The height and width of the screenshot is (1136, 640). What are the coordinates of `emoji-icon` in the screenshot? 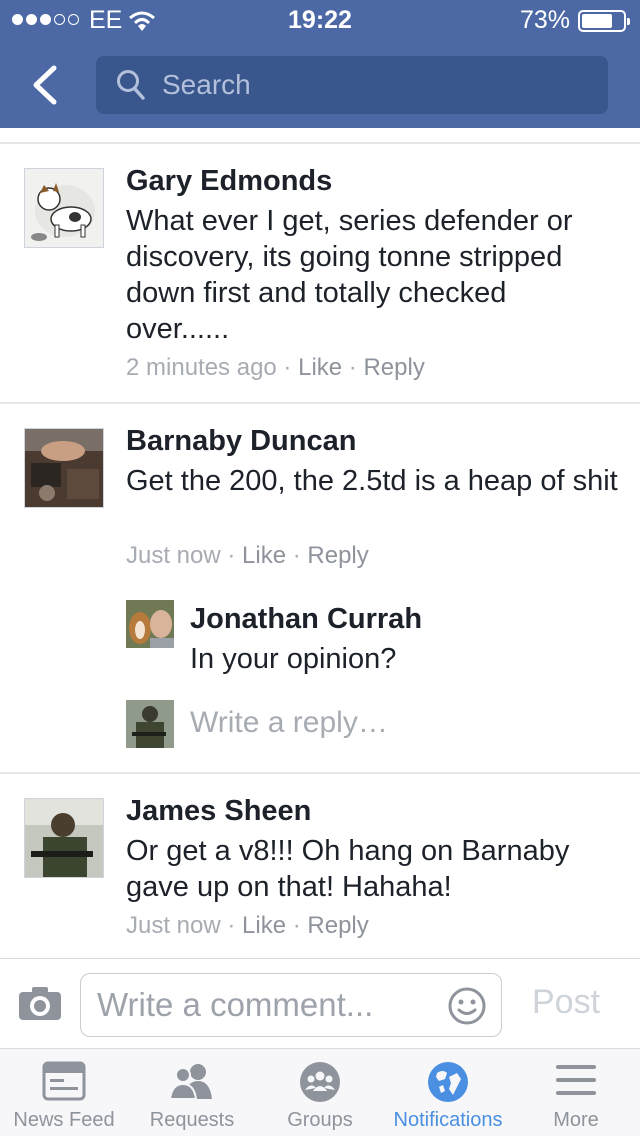 It's located at (467, 1006).